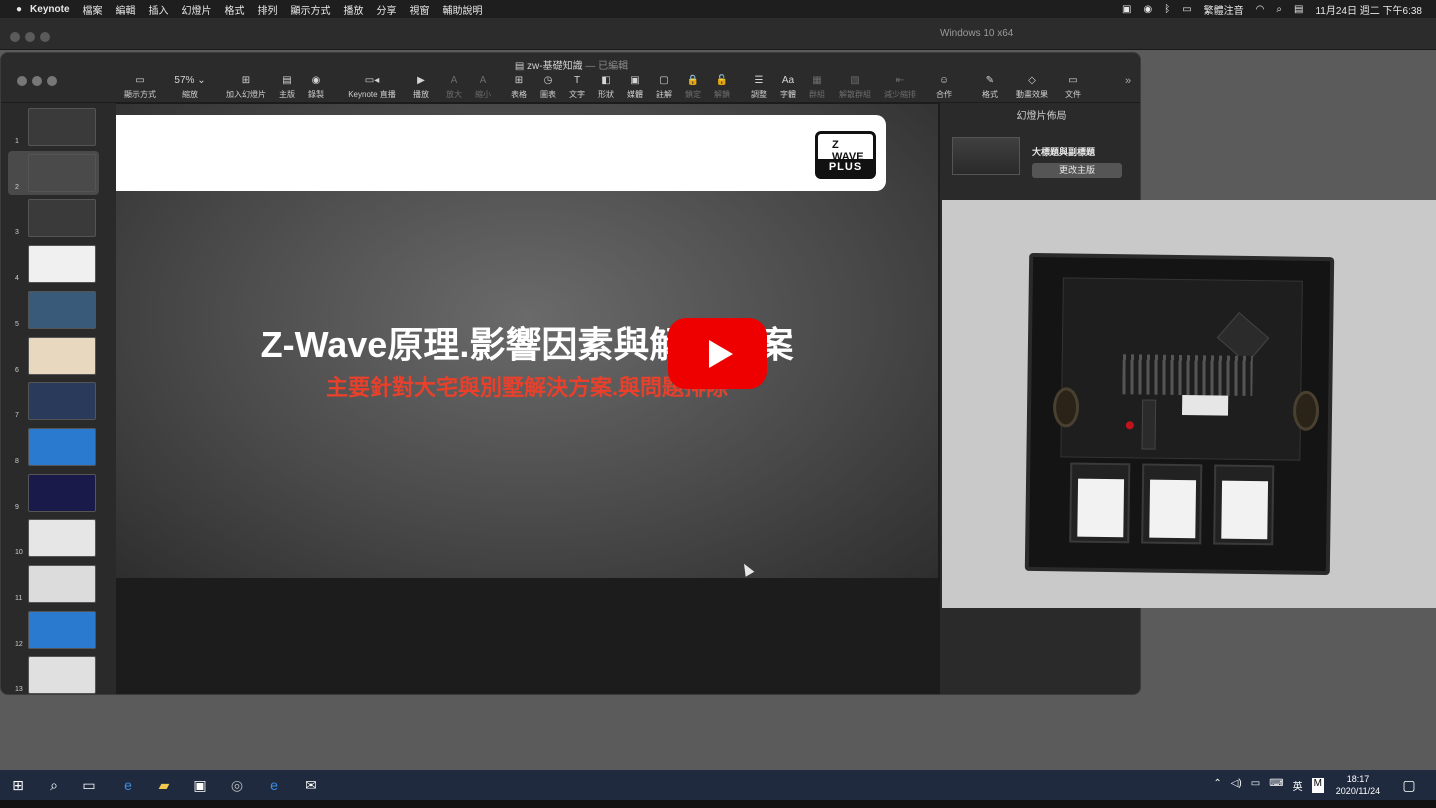  I want to click on internet-explorer-icon: e, so click(274, 785).